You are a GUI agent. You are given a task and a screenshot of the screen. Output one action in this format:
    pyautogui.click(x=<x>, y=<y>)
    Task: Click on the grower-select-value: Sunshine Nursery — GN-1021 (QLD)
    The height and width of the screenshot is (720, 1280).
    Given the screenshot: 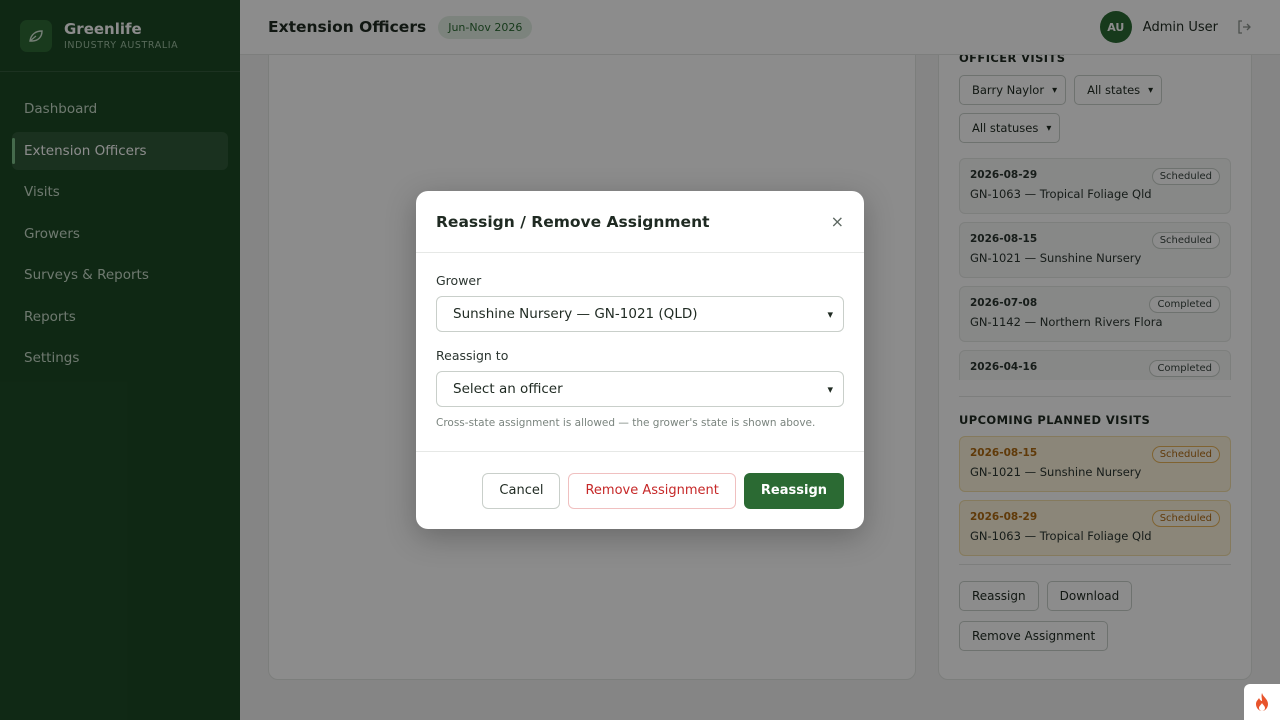 What is the action you would take?
    pyautogui.click(x=575, y=314)
    